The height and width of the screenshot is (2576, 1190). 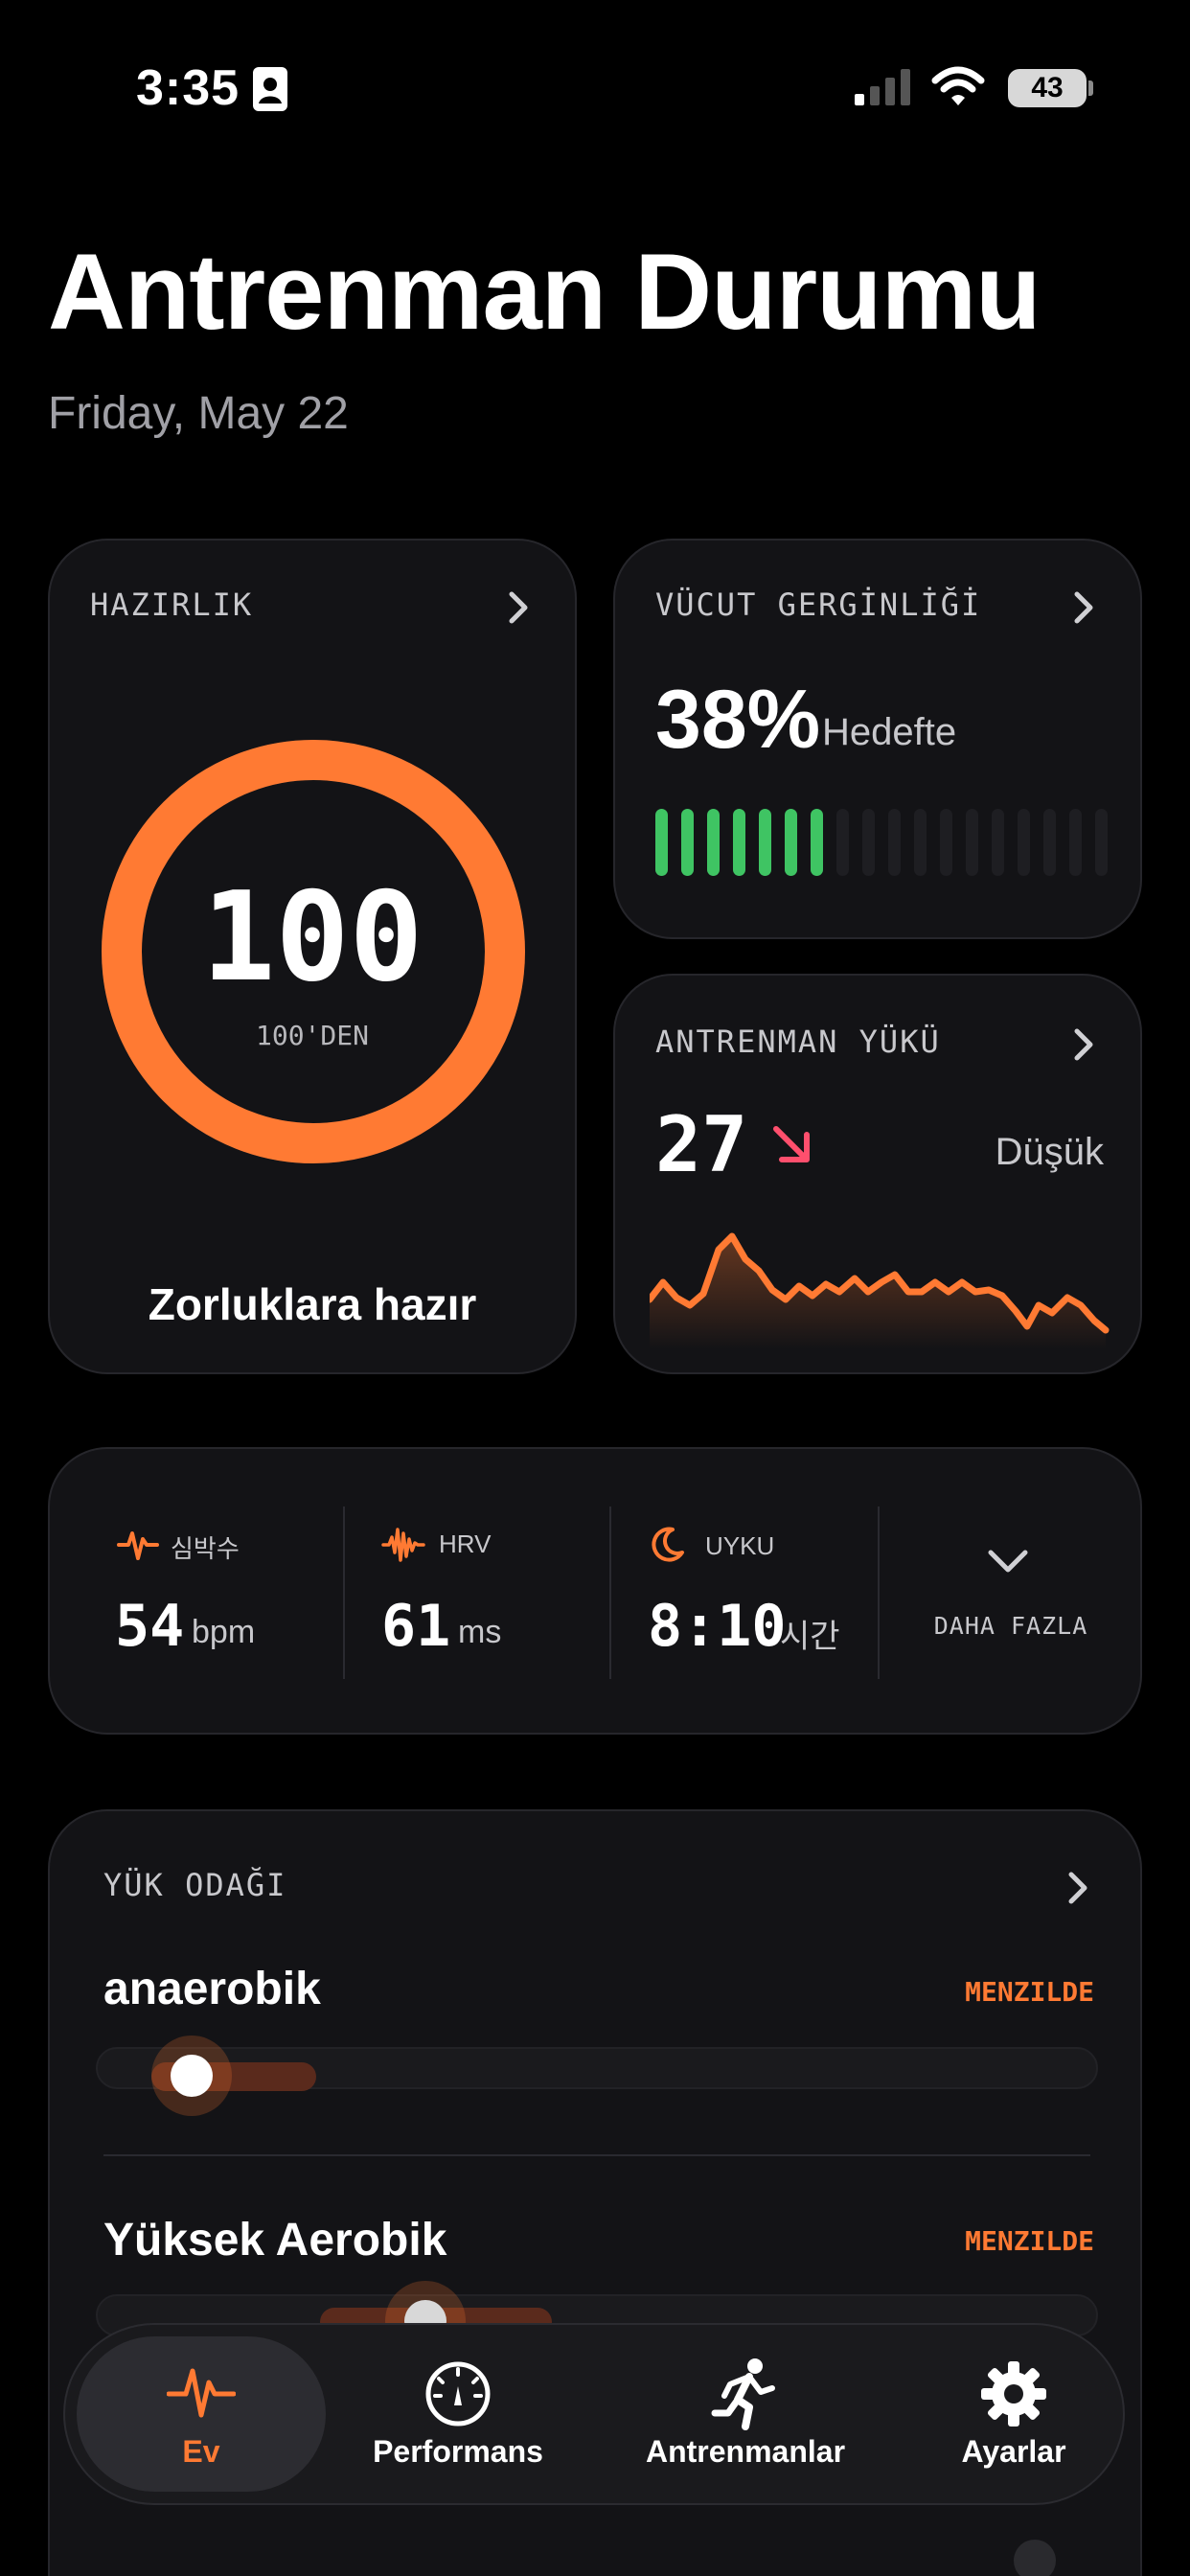 I want to click on training-load-status: Düşük, so click(x=1049, y=1152).